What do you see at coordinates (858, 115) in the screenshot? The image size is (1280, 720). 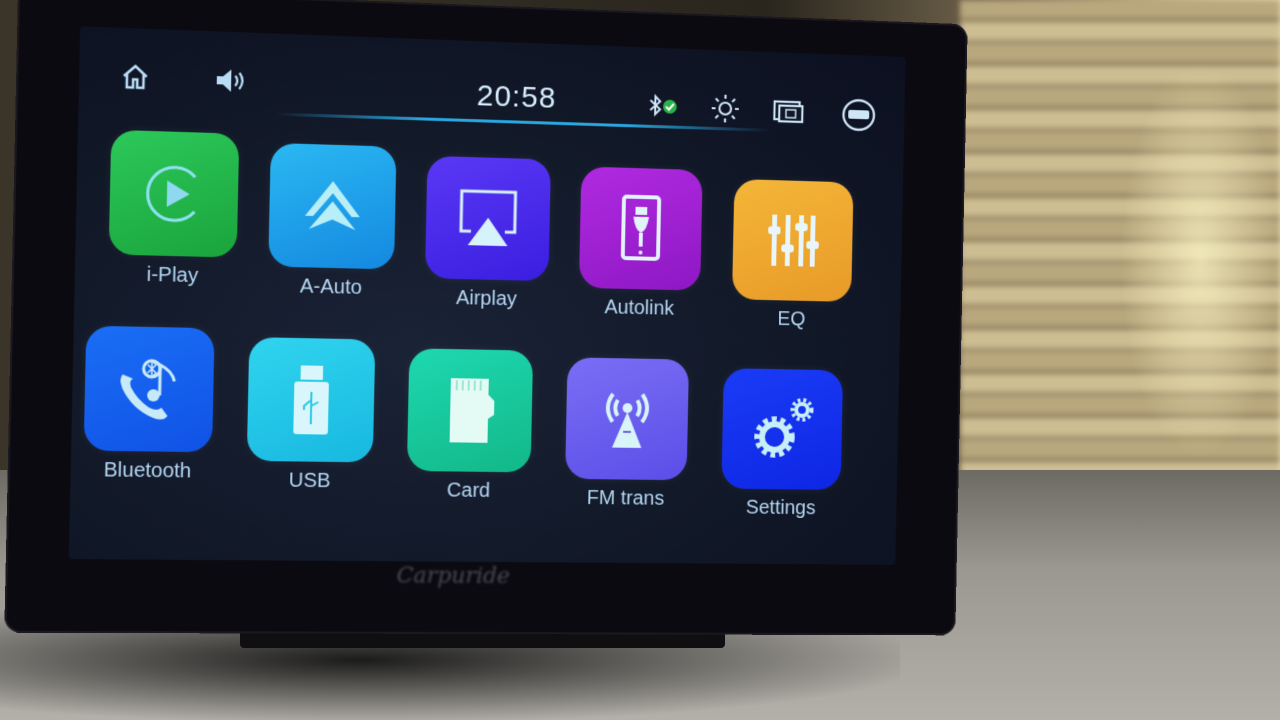 I see `help-icon` at bounding box center [858, 115].